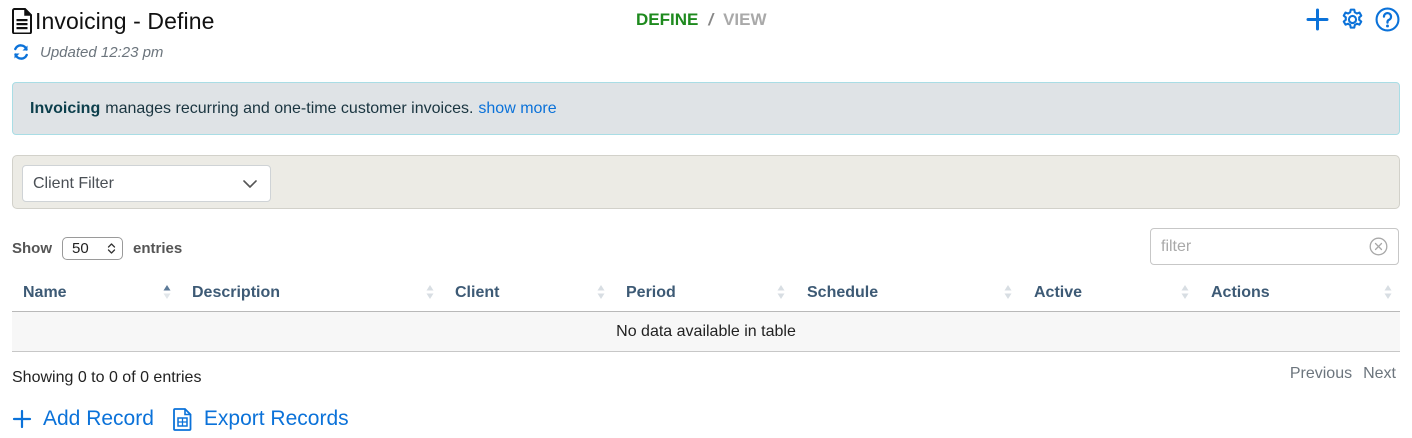 This screenshot has width=1412, height=438. What do you see at coordinates (32, 248) in the screenshot?
I see `show-label: Show` at bounding box center [32, 248].